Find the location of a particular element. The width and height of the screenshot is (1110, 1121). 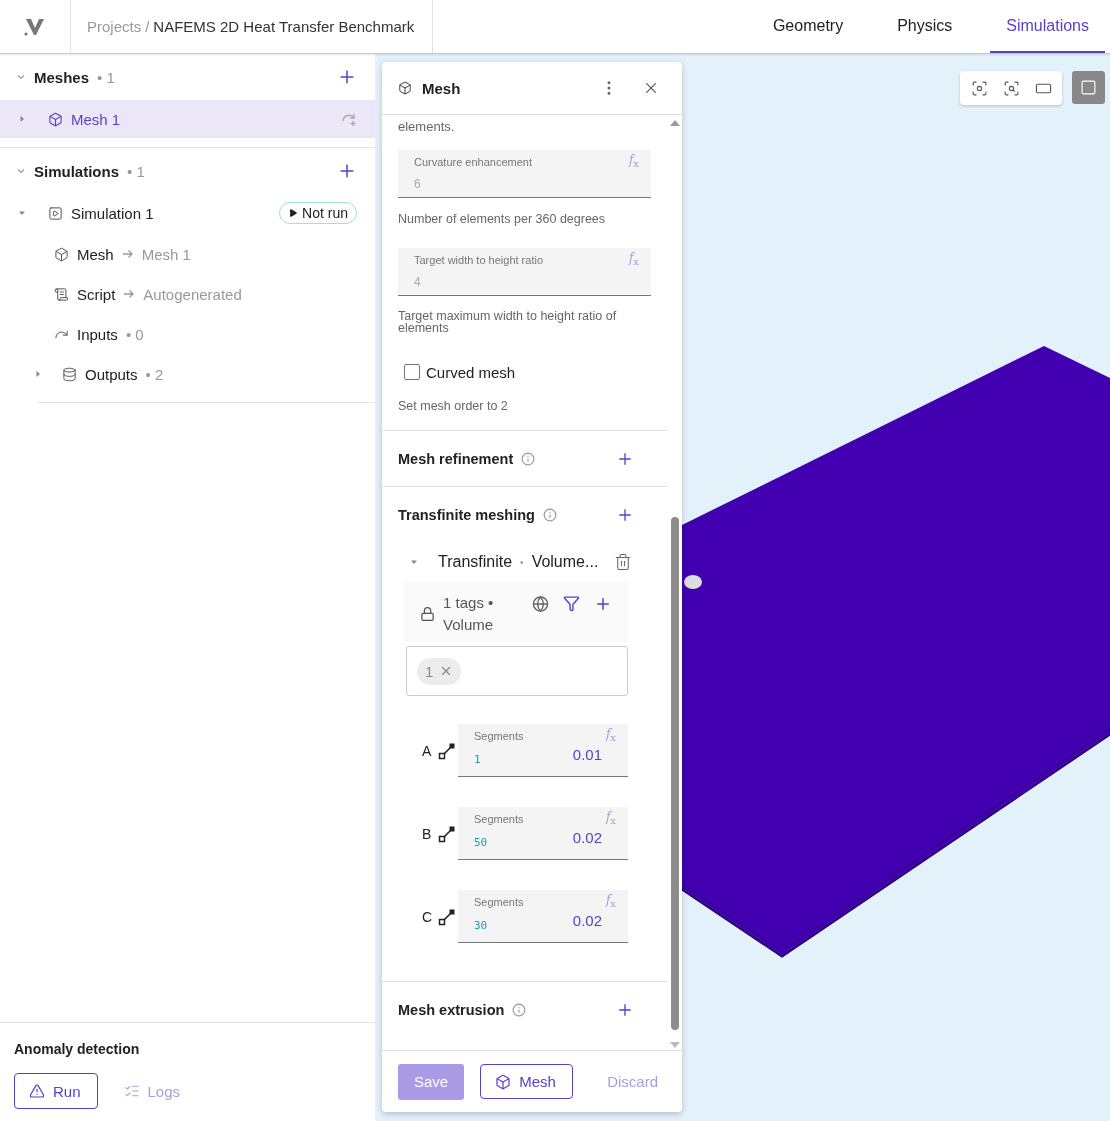

item-count: • 0 is located at coordinates (134, 334).